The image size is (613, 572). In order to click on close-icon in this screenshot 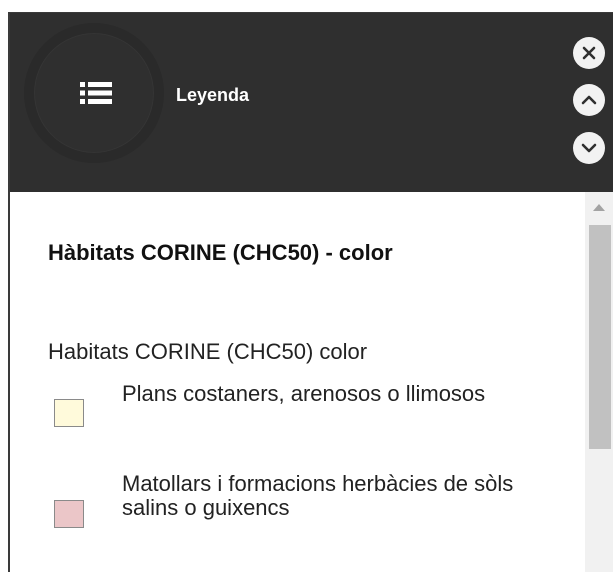, I will do `click(589, 53)`.